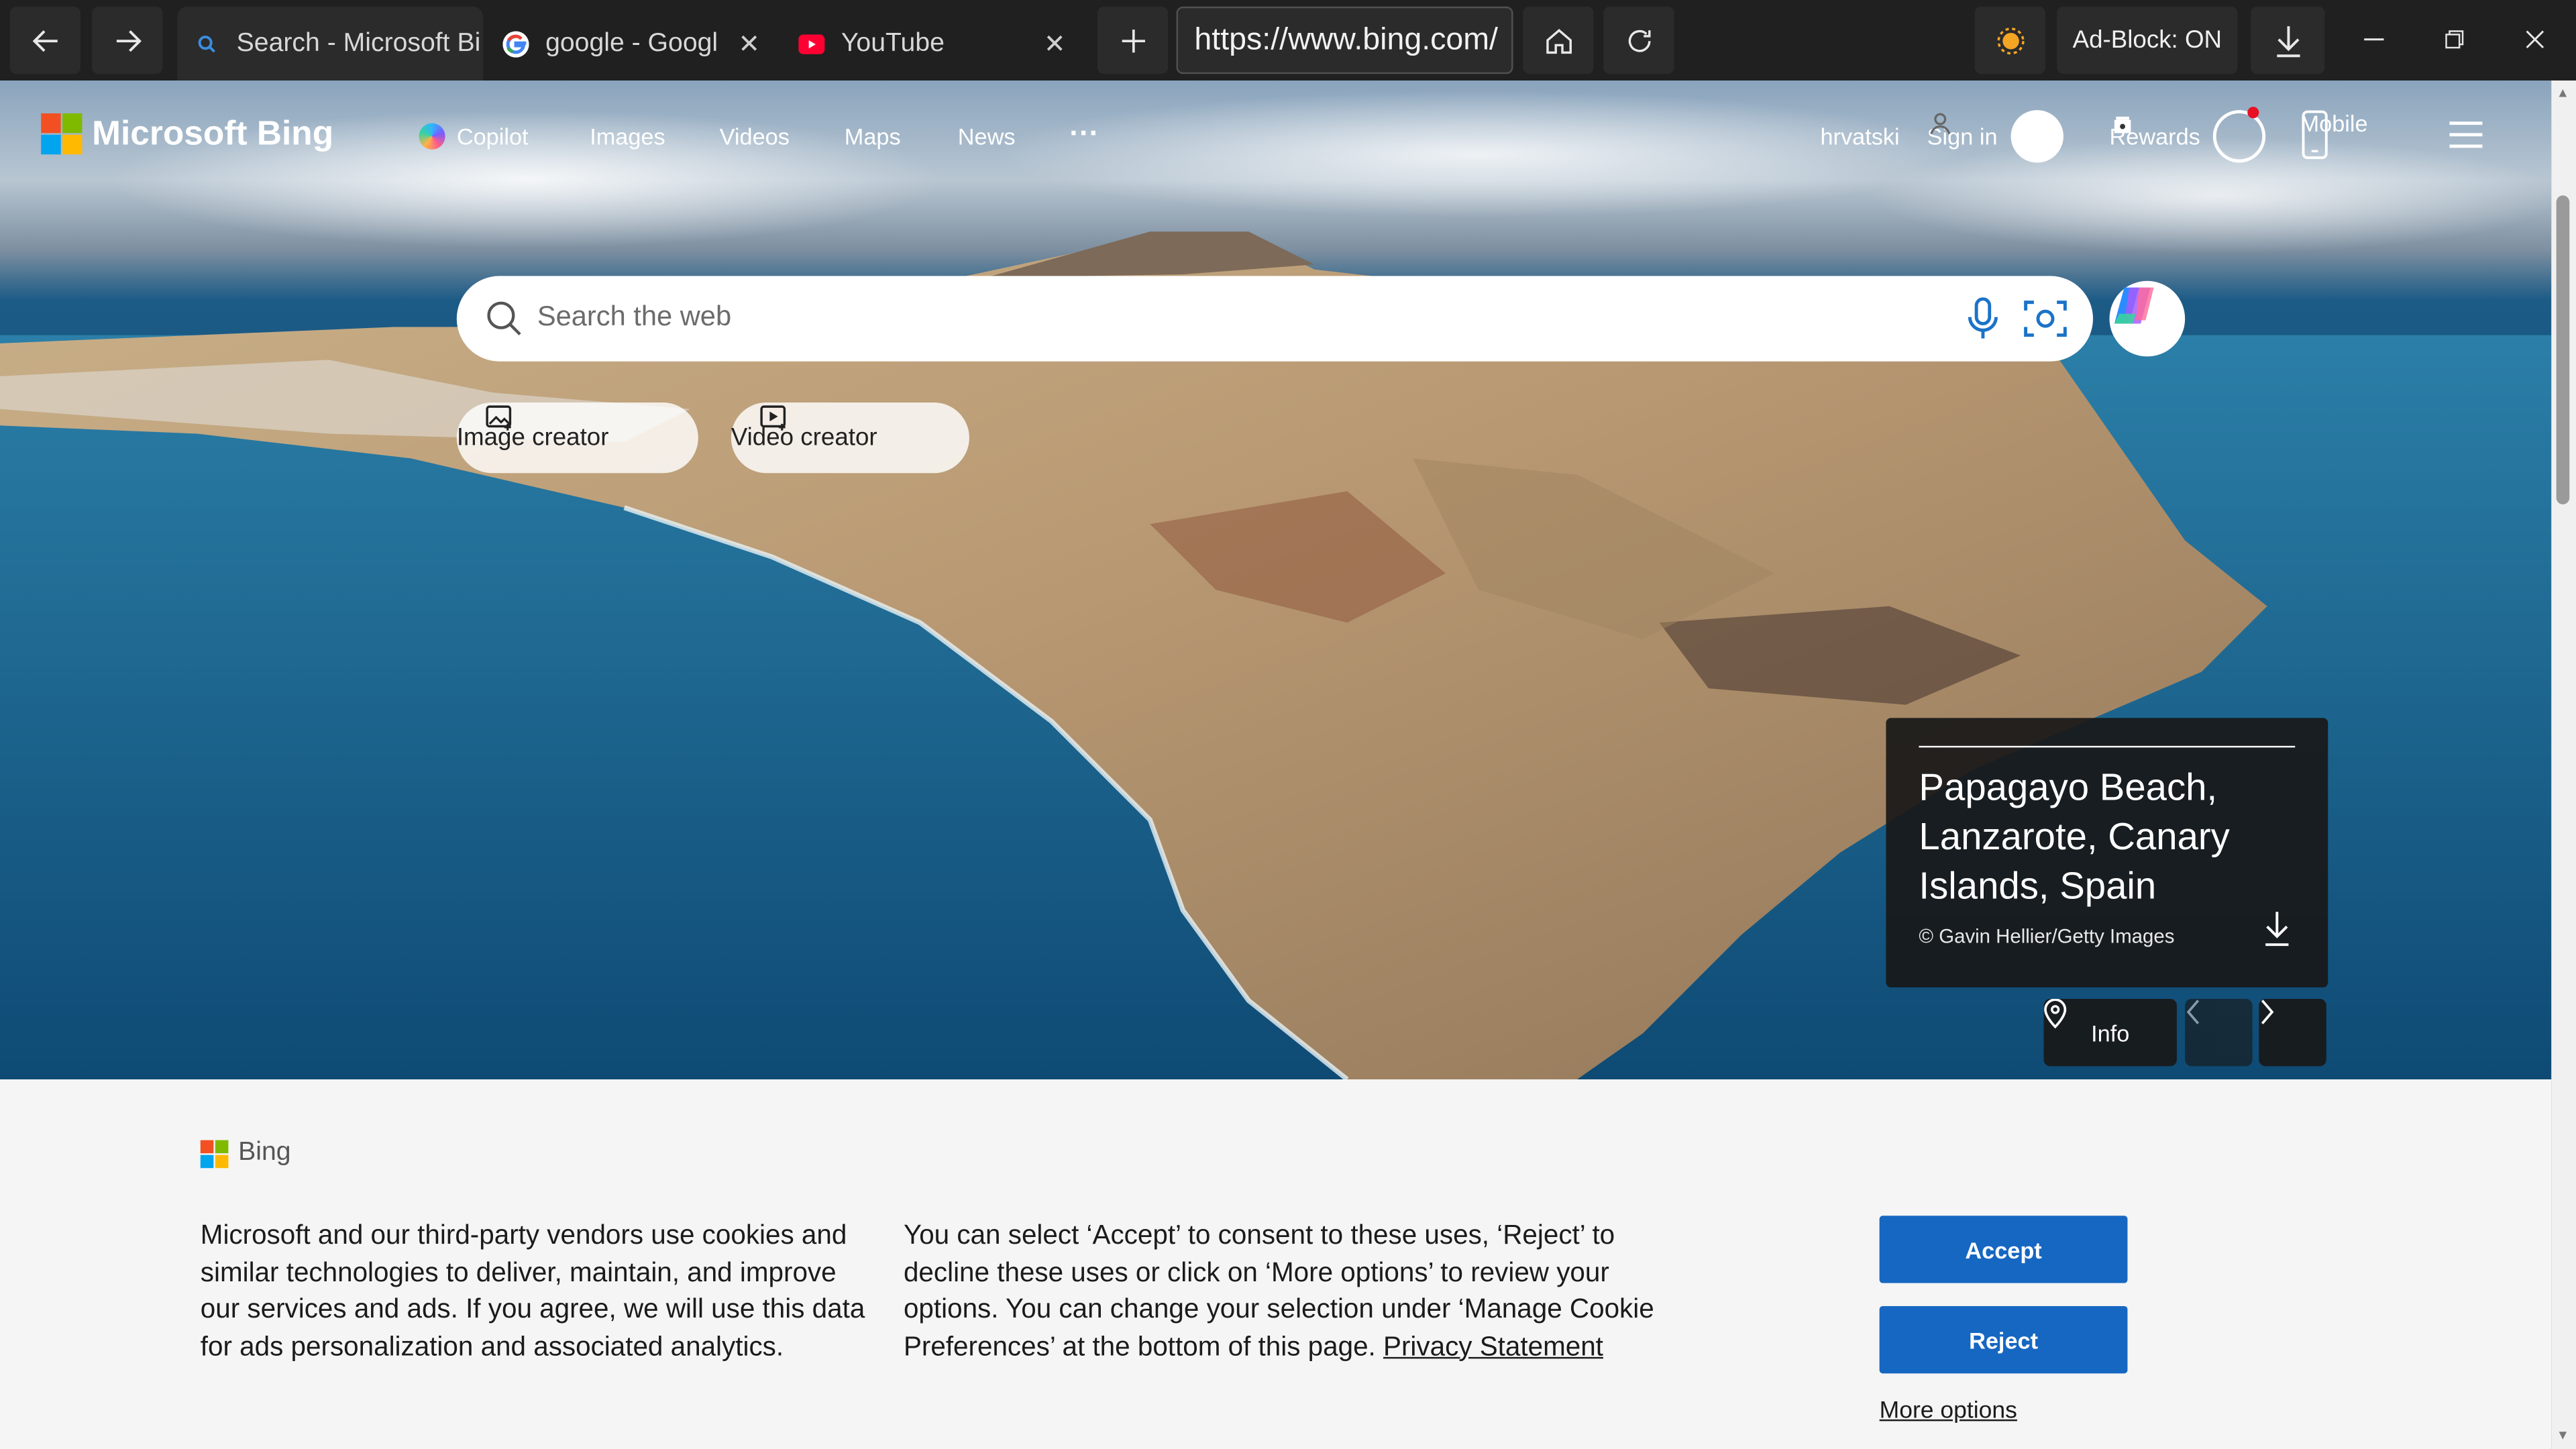 Image resolution: width=2576 pixels, height=1449 pixels. Describe the element at coordinates (2003, 1249) in the screenshot. I see `accept-button: Accept` at that location.